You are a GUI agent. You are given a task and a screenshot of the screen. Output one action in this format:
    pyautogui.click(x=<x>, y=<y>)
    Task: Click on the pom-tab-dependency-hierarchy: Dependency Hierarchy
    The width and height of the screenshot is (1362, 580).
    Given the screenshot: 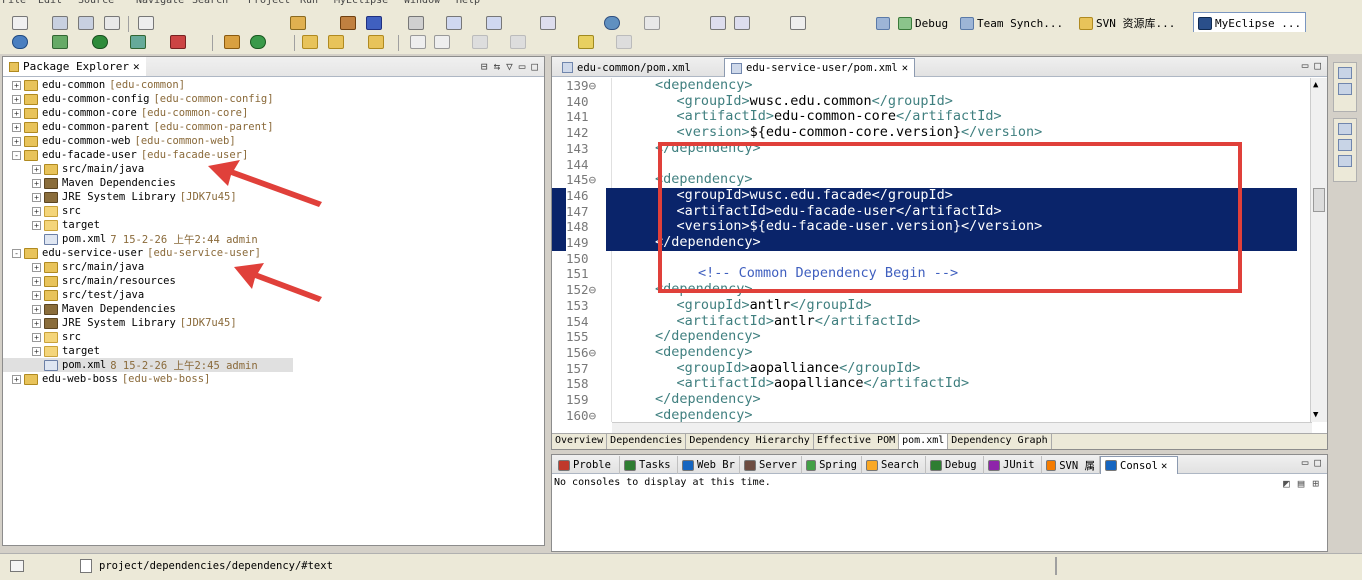 What is the action you would take?
    pyautogui.click(x=750, y=441)
    